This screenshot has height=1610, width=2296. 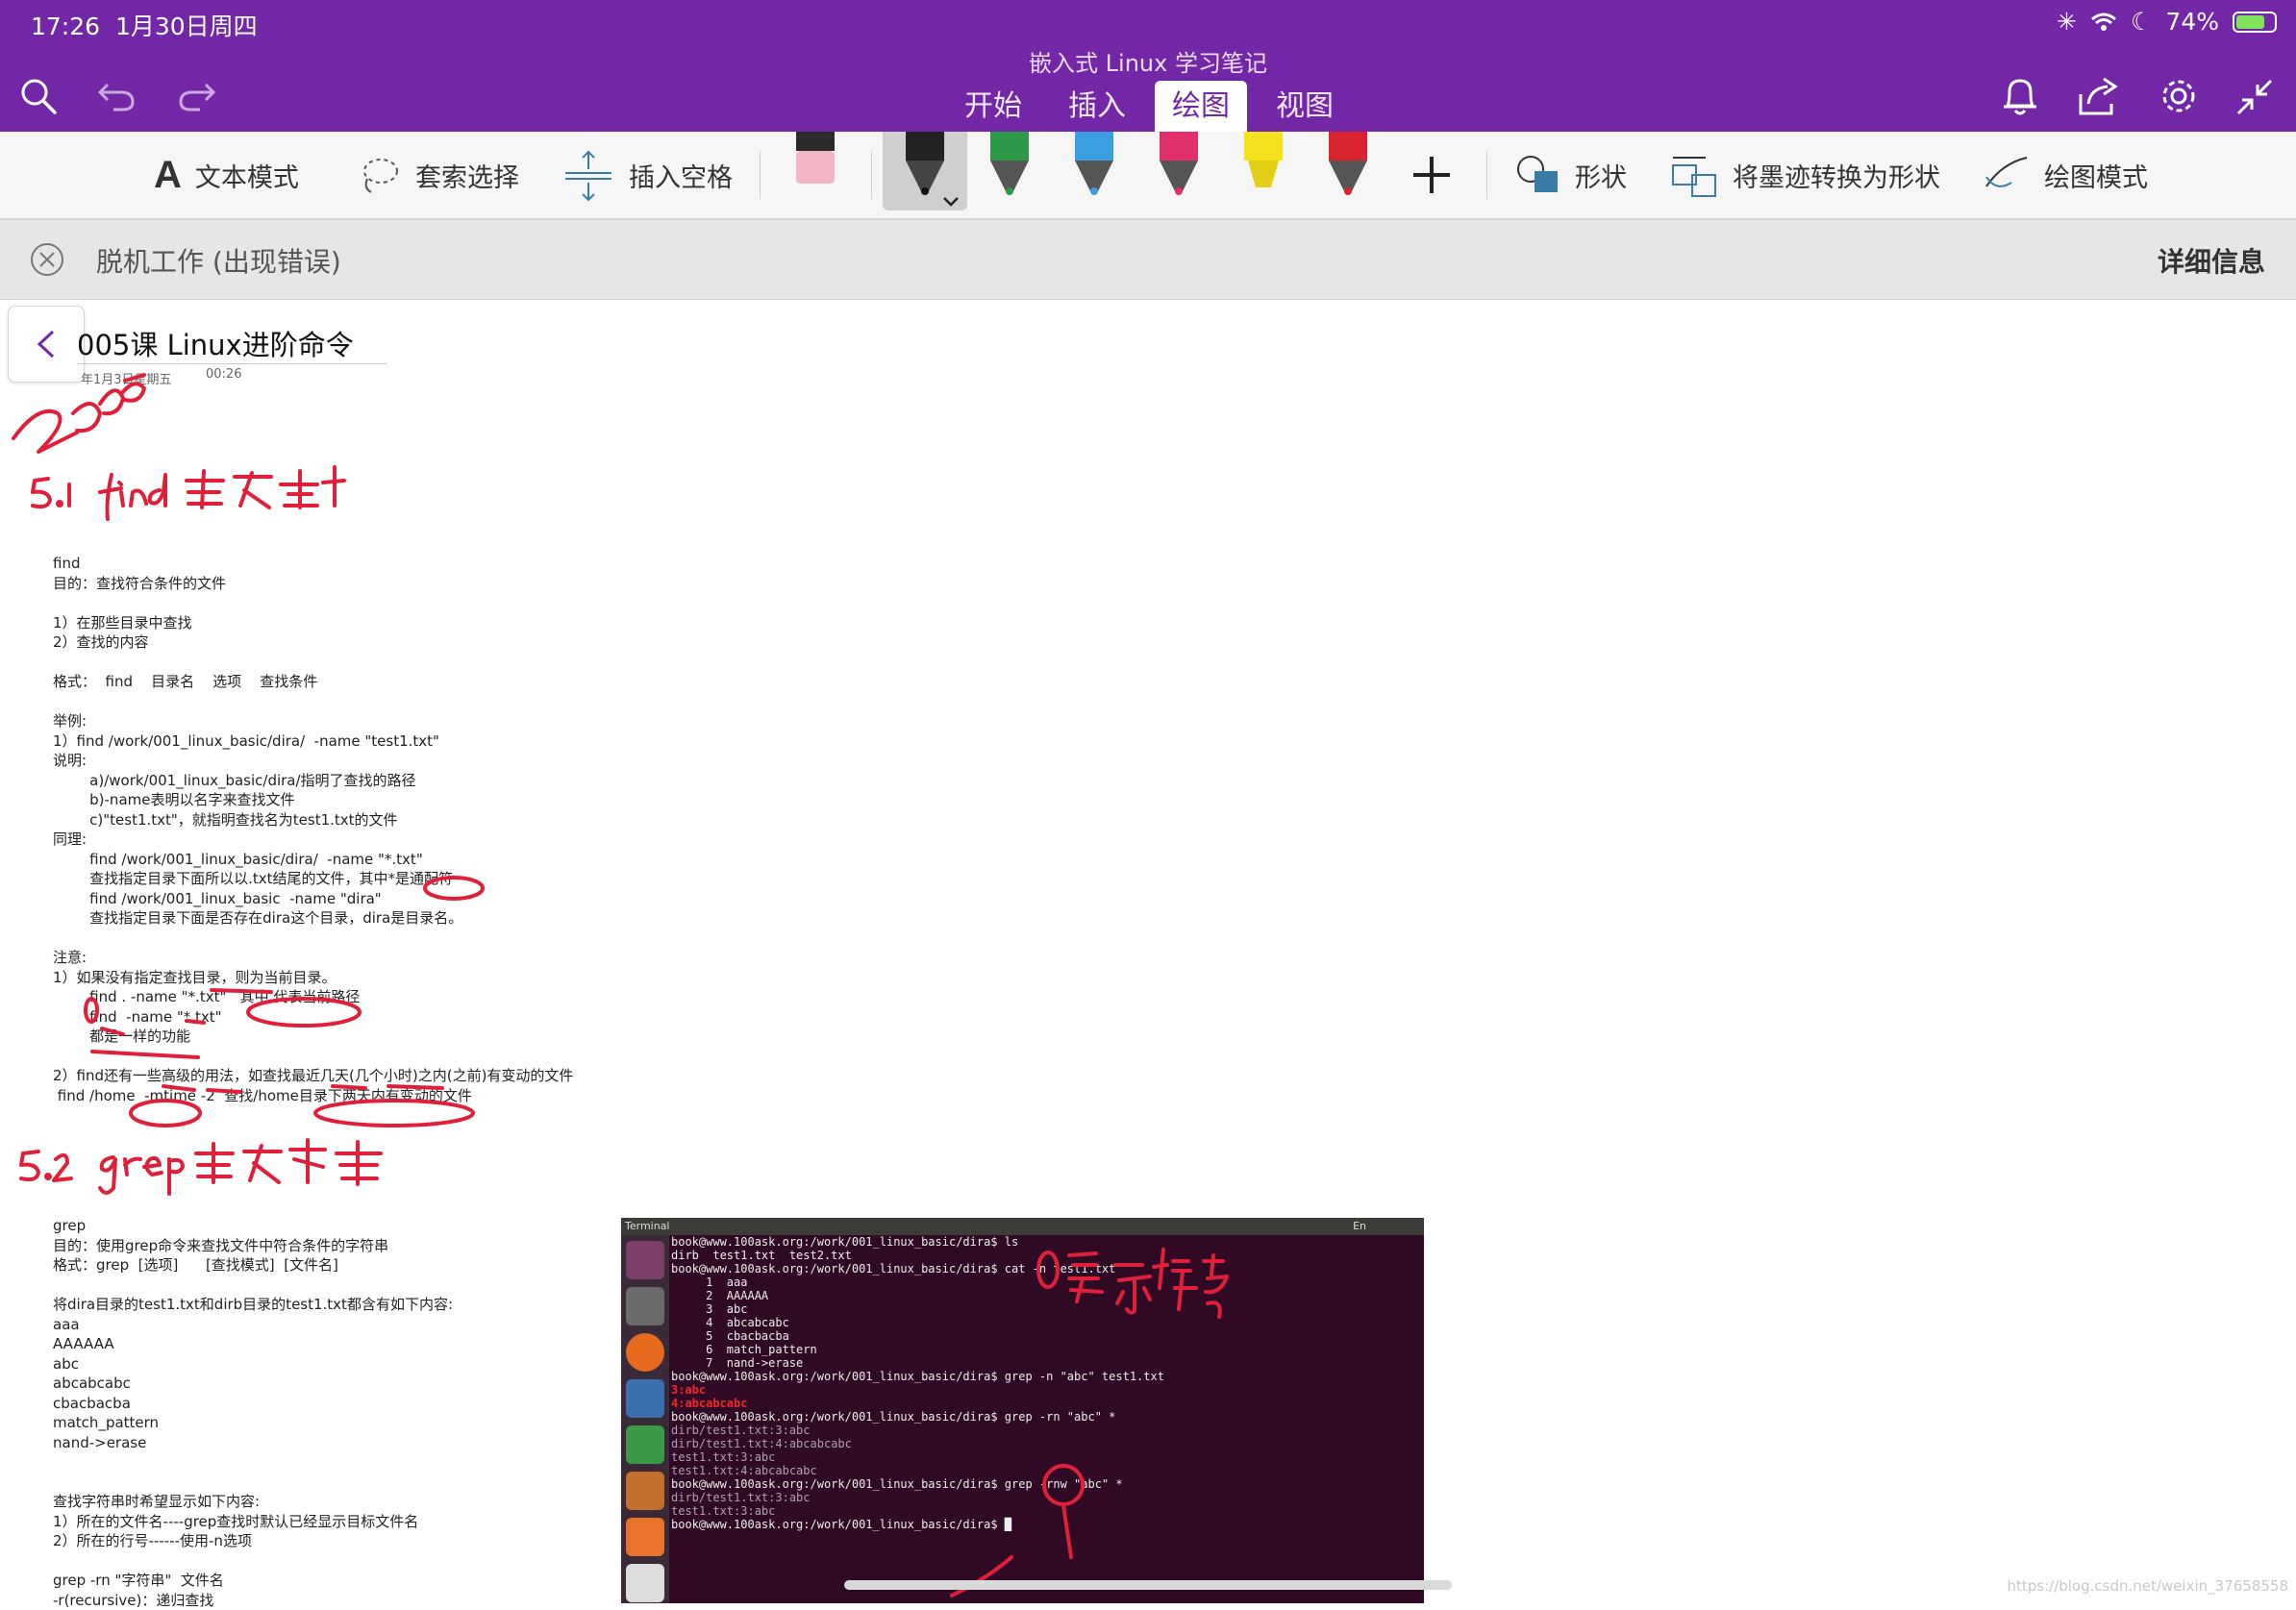 What do you see at coordinates (645, 1537) in the screenshot?
I see `software-center-icon` at bounding box center [645, 1537].